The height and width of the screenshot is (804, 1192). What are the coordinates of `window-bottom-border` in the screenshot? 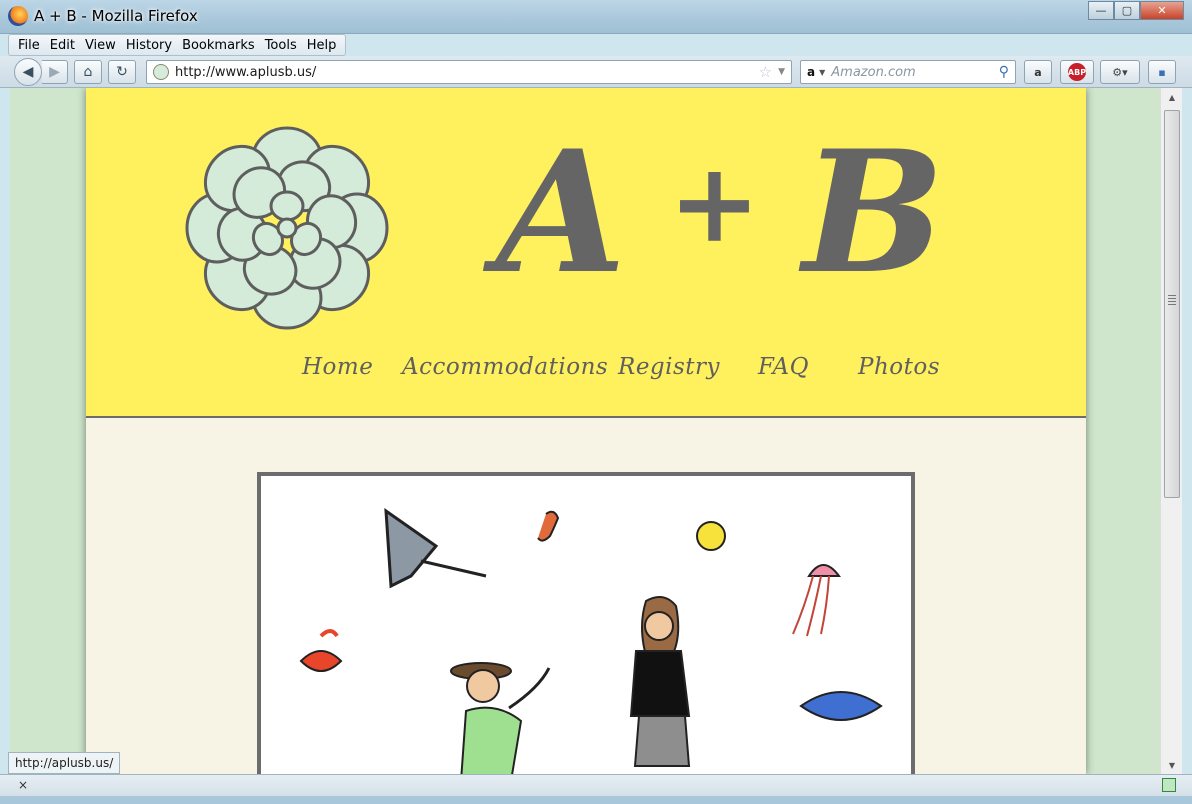 It's located at (596, 800).